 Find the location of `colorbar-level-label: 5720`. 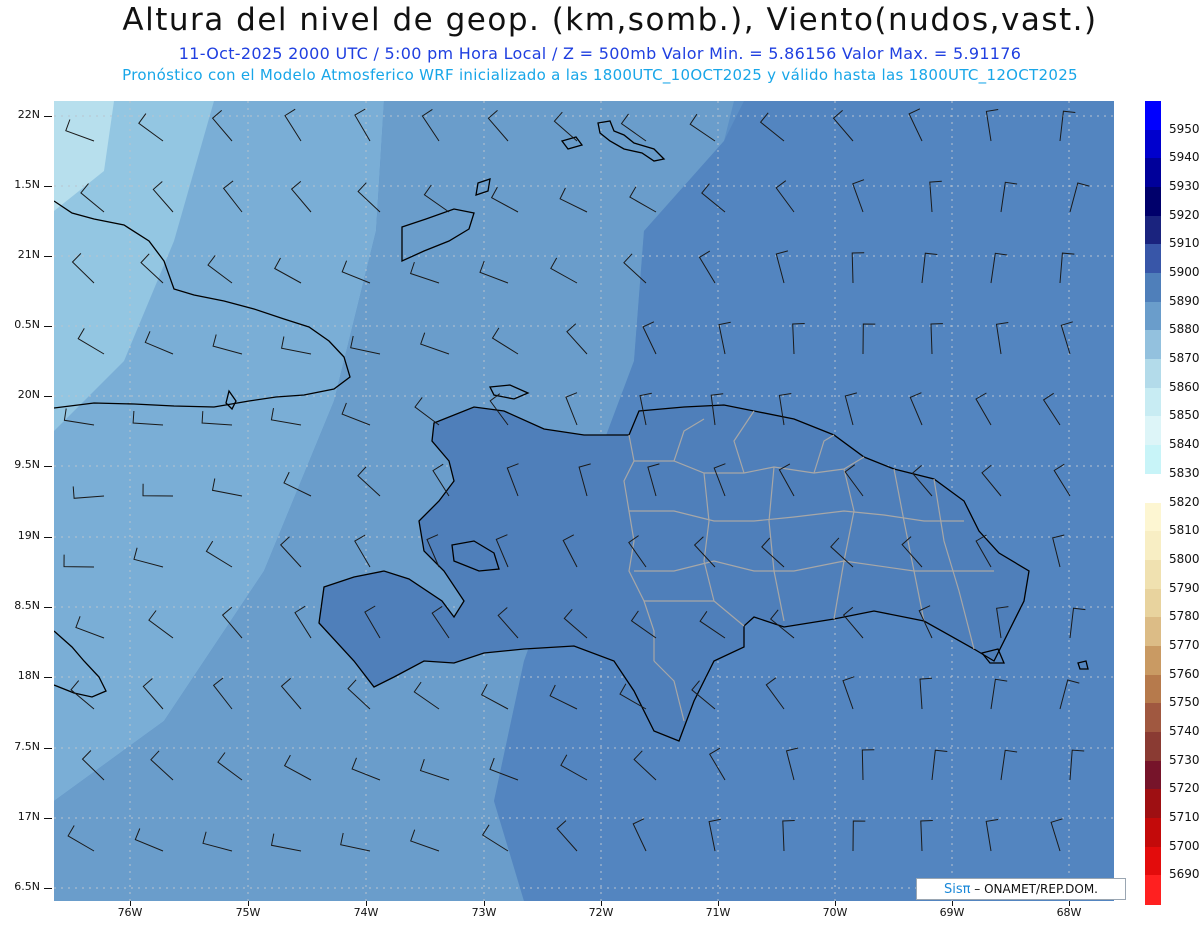

colorbar-level-label: 5720 is located at coordinates (1184, 788).